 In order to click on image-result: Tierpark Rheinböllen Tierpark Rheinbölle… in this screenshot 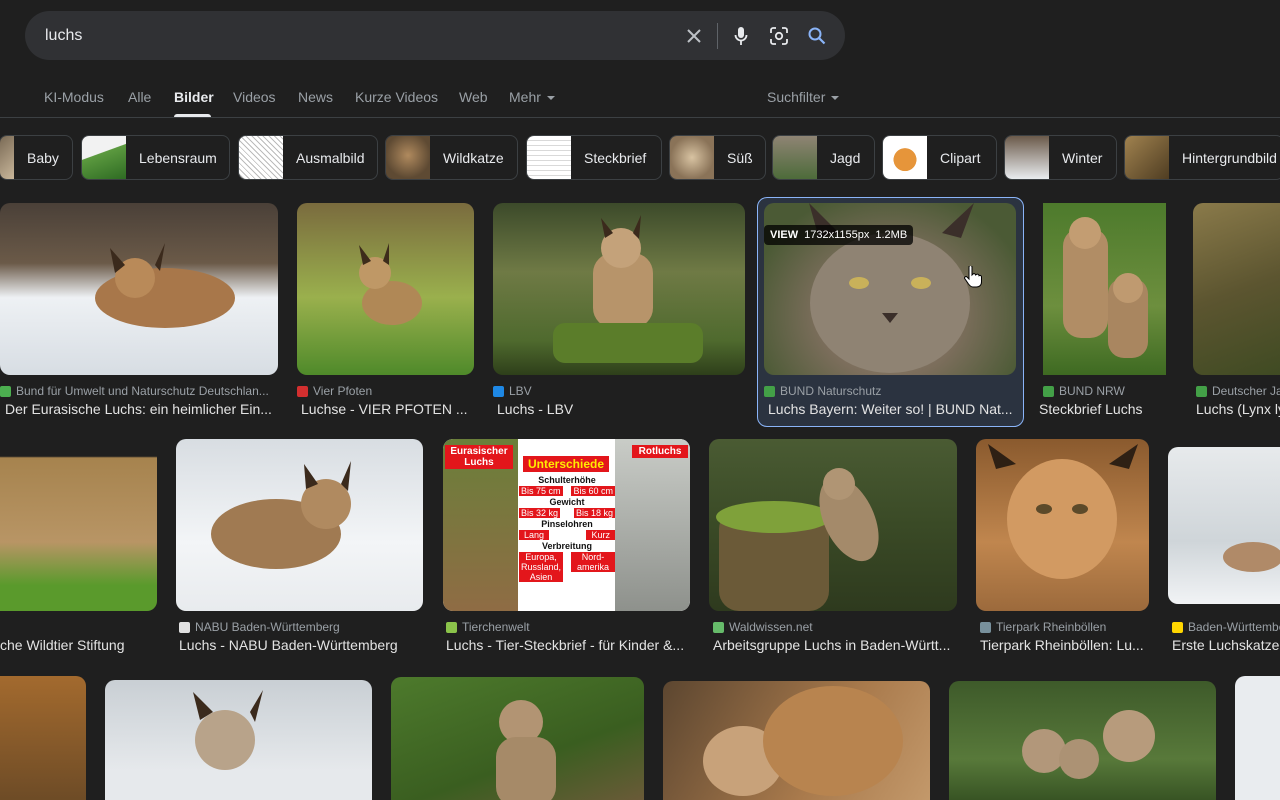, I will do `click(1062, 549)`.